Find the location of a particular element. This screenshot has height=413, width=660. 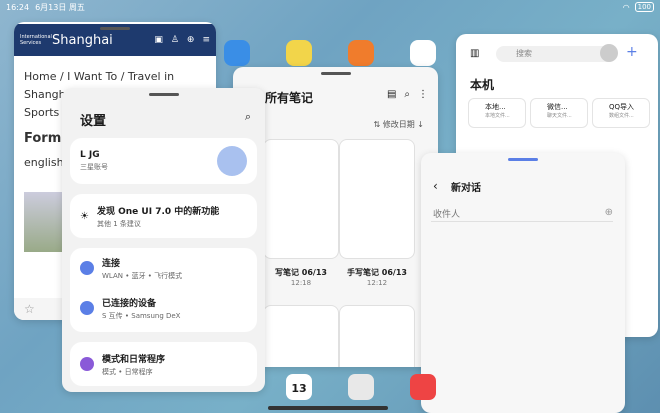

page-title: 新对话 is located at coordinates (466, 188).